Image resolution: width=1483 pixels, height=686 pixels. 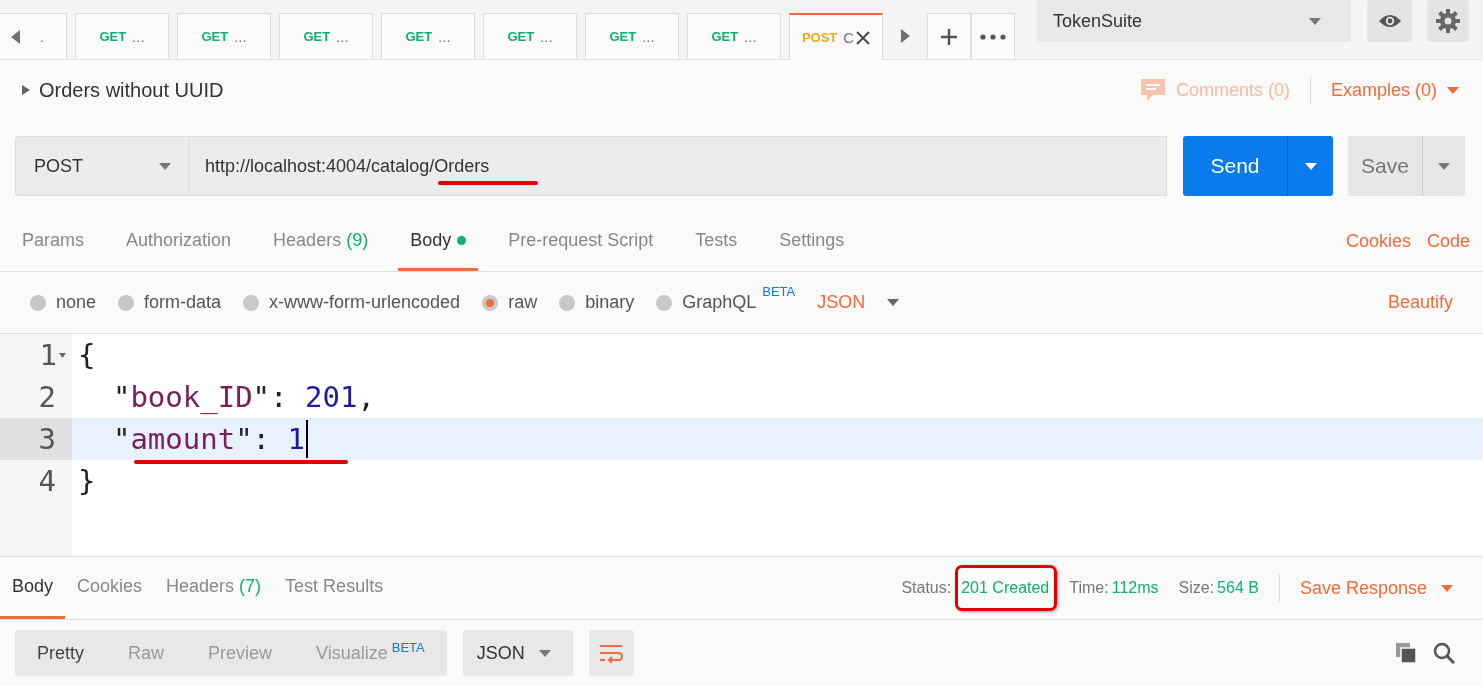 I want to click on response-tab: Headers (7), so click(x=214, y=588).